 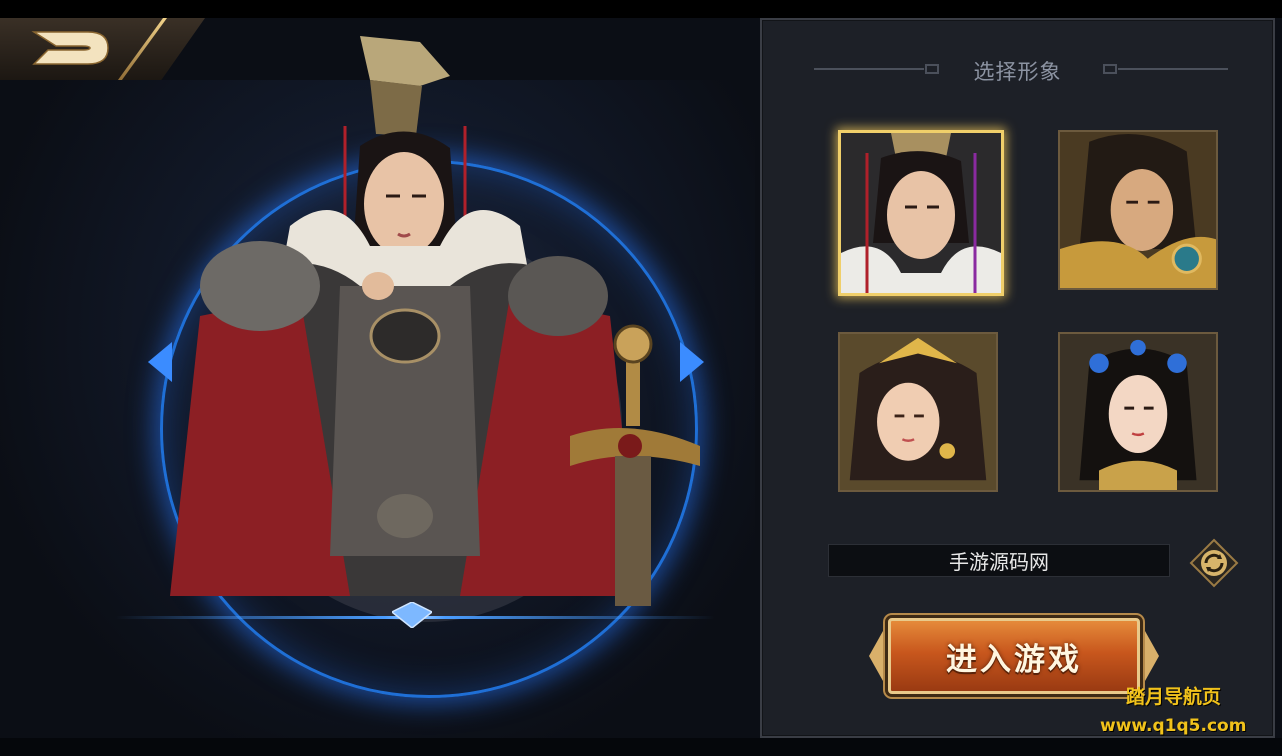 What do you see at coordinates (1014, 659) in the screenshot?
I see `enter-game-label: 进入游戏` at bounding box center [1014, 659].